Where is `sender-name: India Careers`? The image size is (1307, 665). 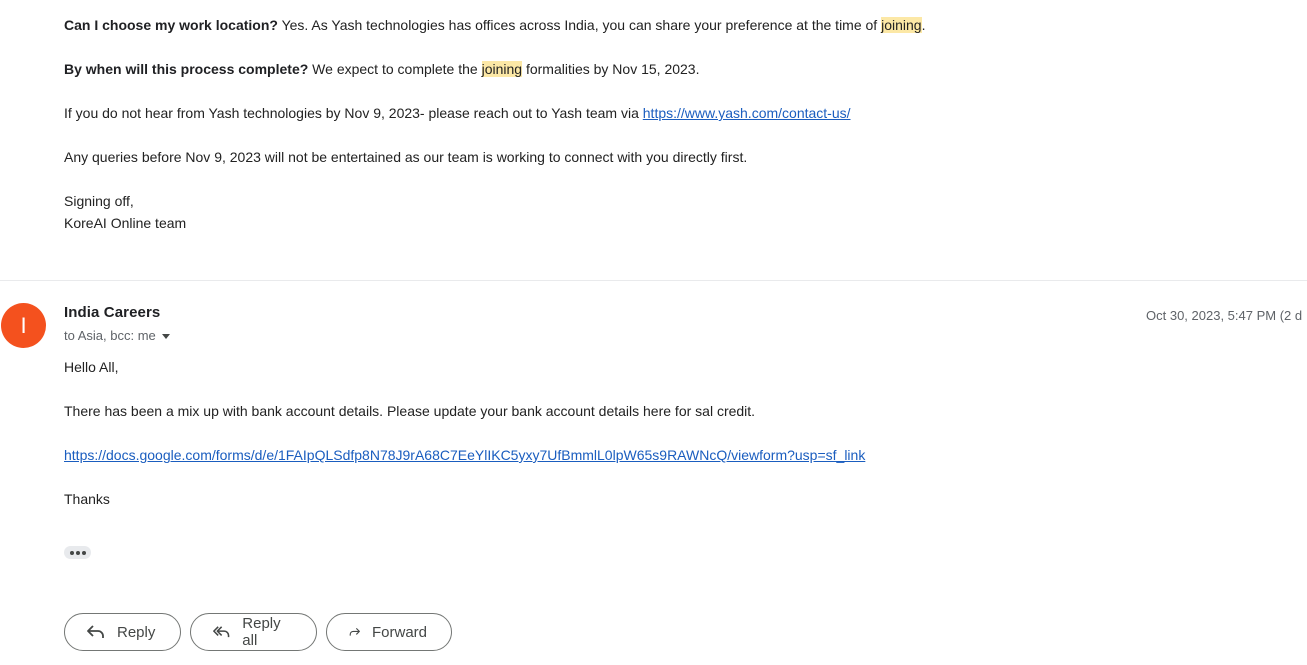
sender-name: India Careers is located at coordinates (112, 312).